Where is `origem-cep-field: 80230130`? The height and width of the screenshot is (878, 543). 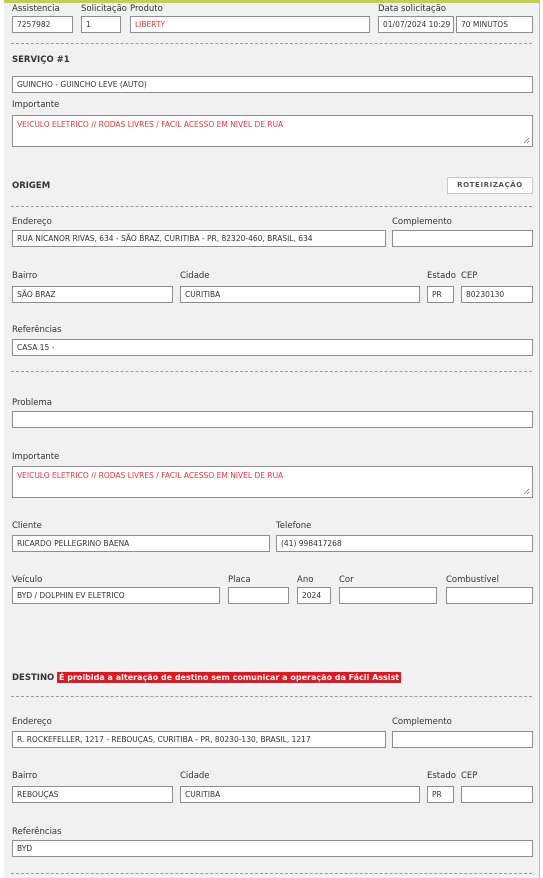
origem-cep-field: 80230130 is located at coordinates (497, 294).